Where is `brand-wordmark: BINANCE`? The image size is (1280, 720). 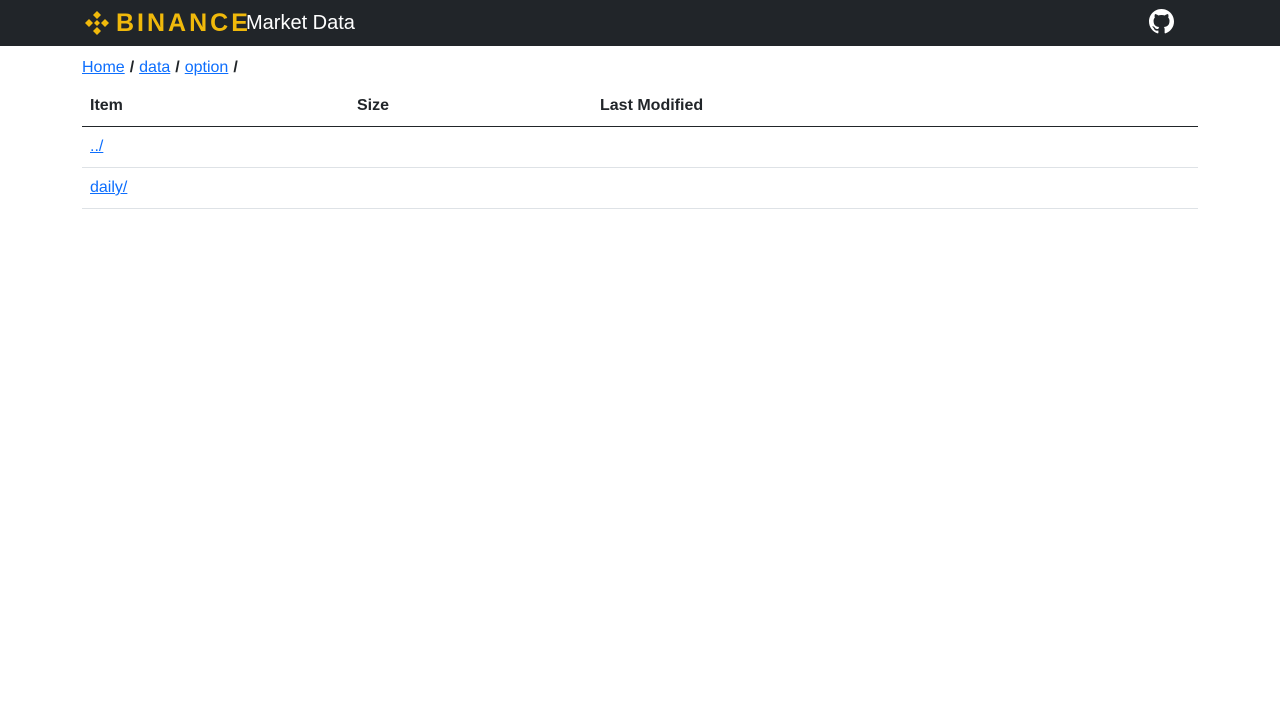
brand-wordmark: BINANCE is located at coordinates (183, 23).